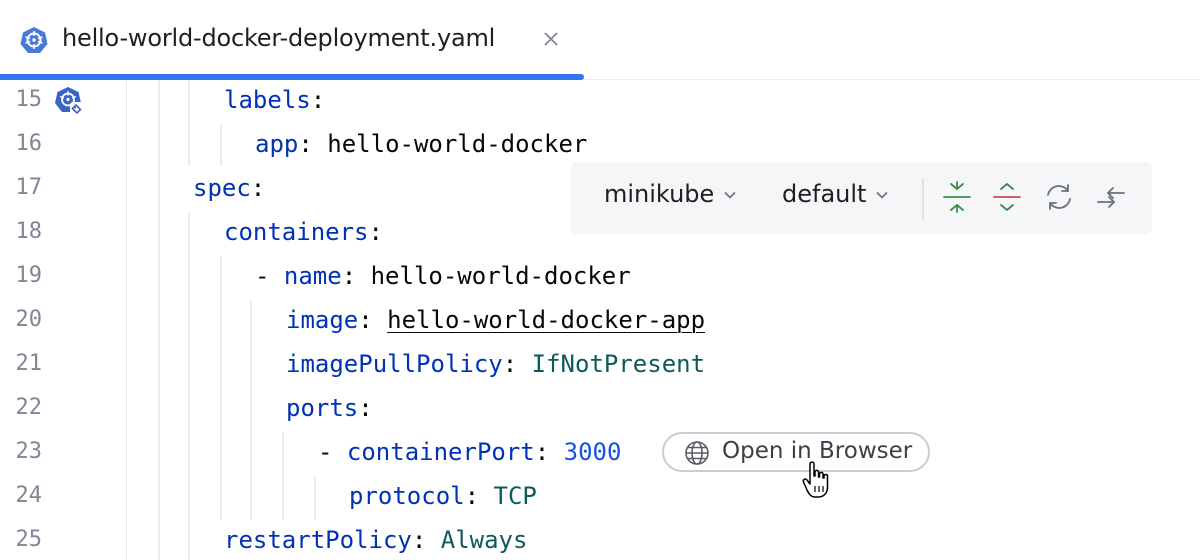 Image resolution: width=1200 pixels, height=560 pixels. Describe the element at coordinates (546, 320) in the screenshot. I see `image-reference-link: hello-world-docker-app` at that location.